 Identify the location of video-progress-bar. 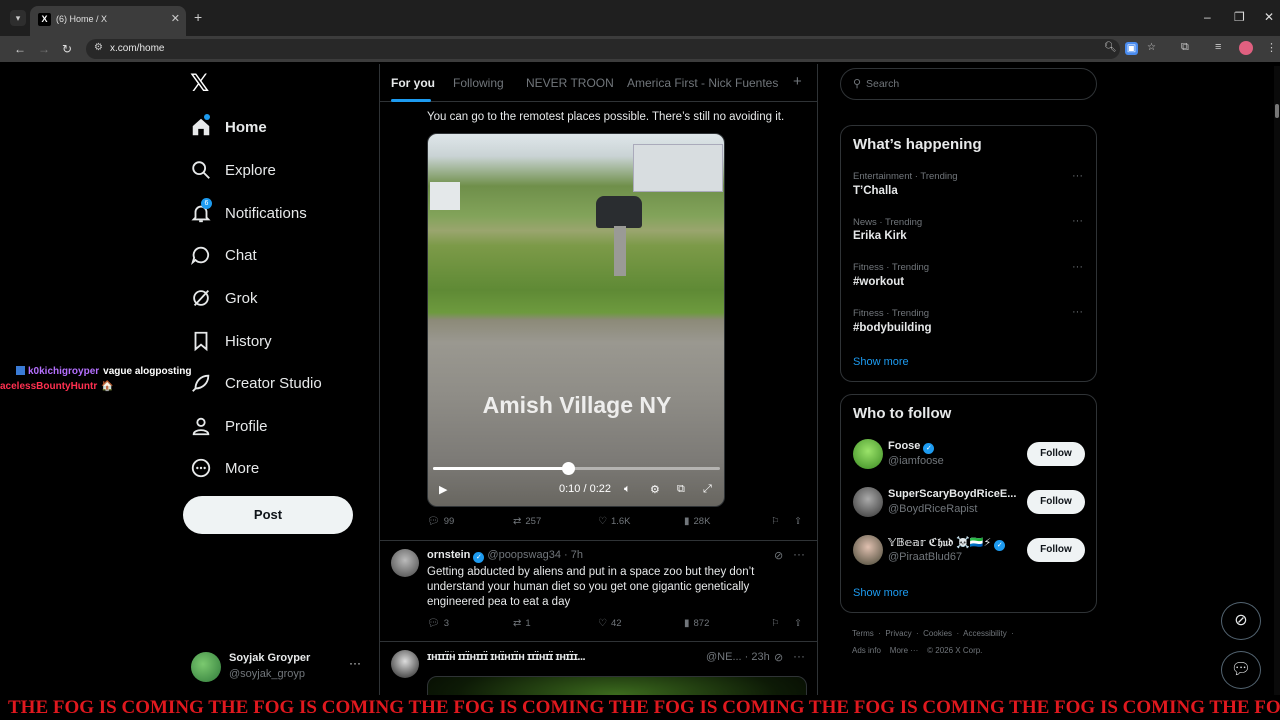
(576, 468).